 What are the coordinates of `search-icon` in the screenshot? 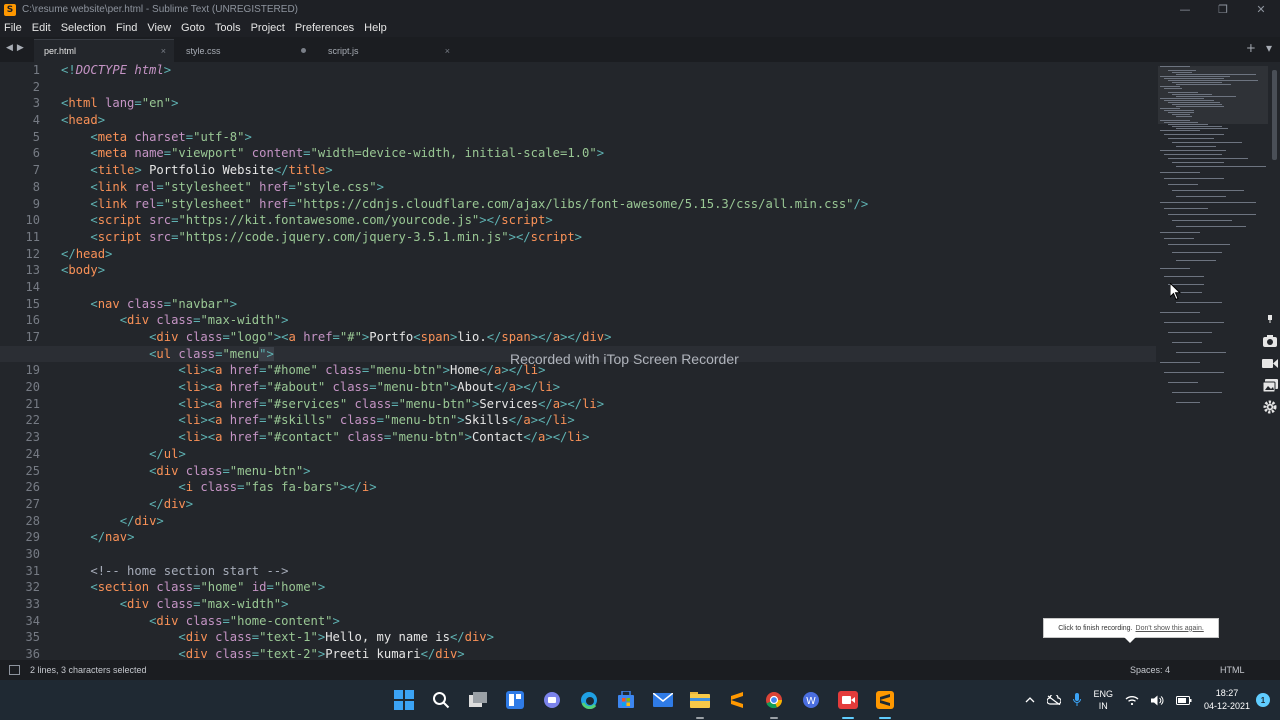 It's located at (441, 700).